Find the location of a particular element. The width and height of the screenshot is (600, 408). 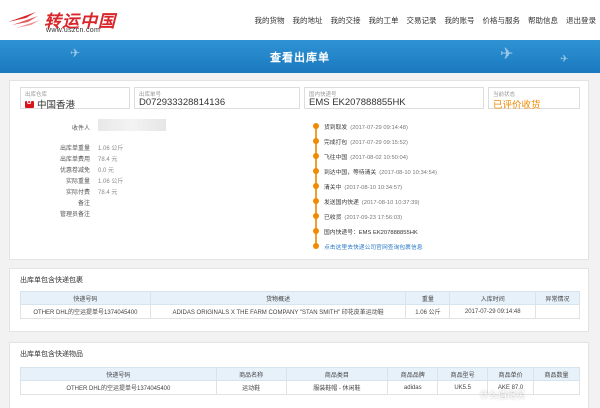

column-header: 异常情况 is located at coordinates (557, 298).